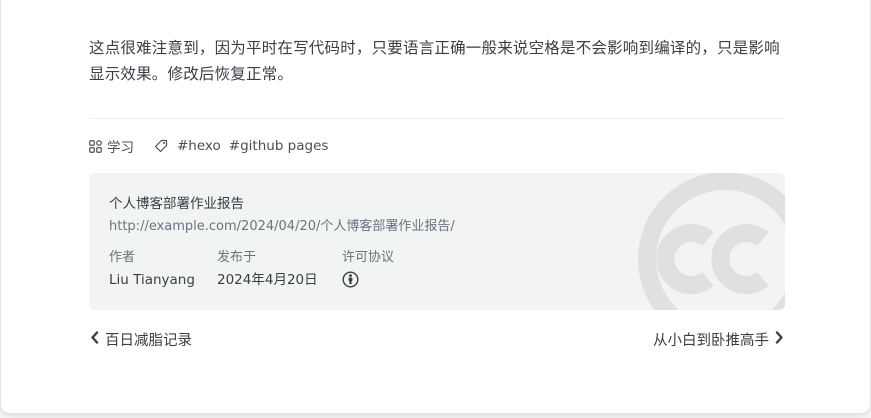  What do you see at coordinates (437, 118) in the screenshot?
I see `divider` at bounding box center [437, 118].